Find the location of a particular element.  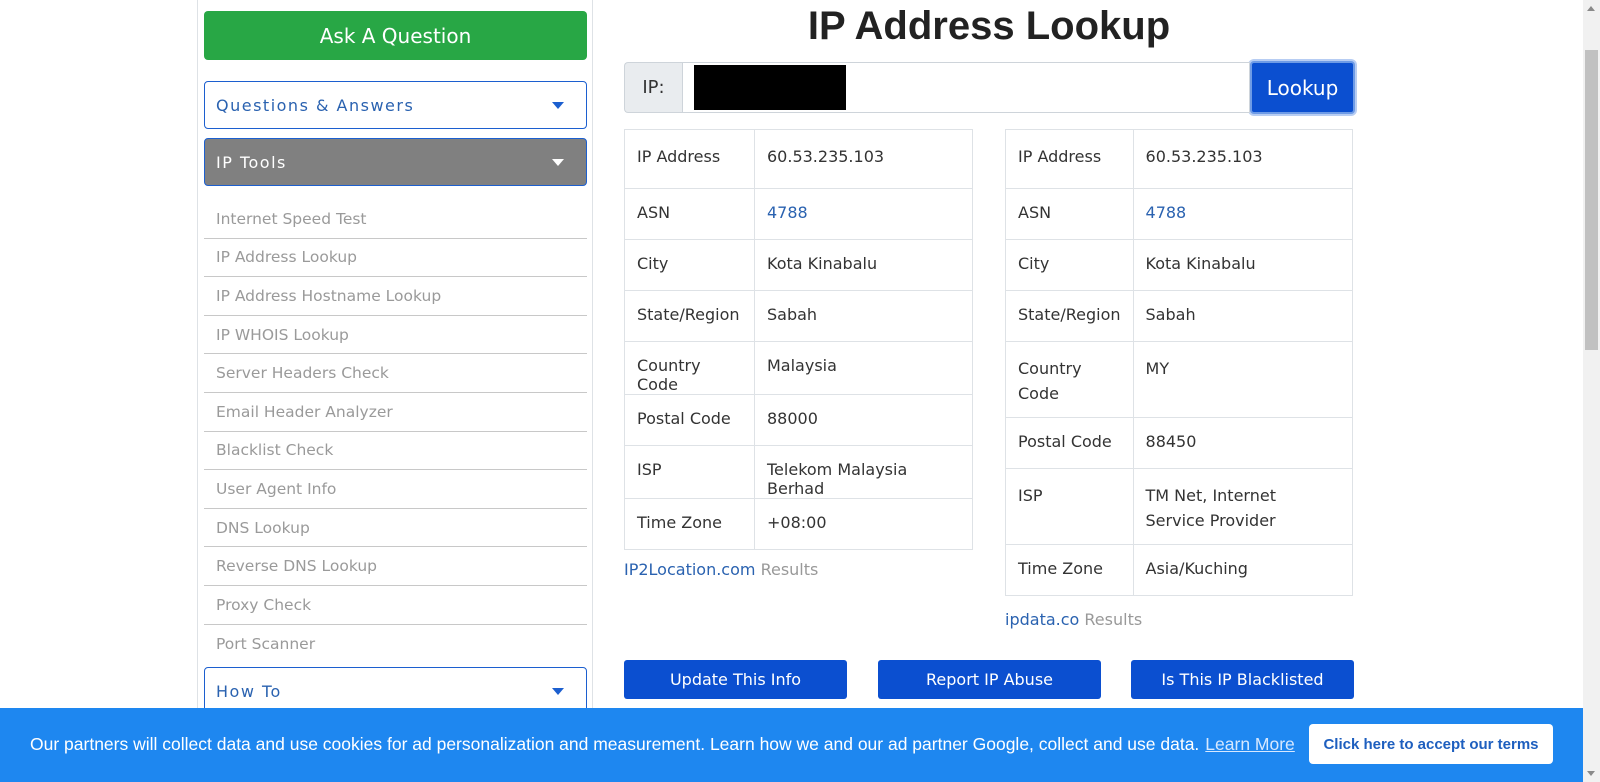

page-scrollbar is located at coordinates (1591, 391).